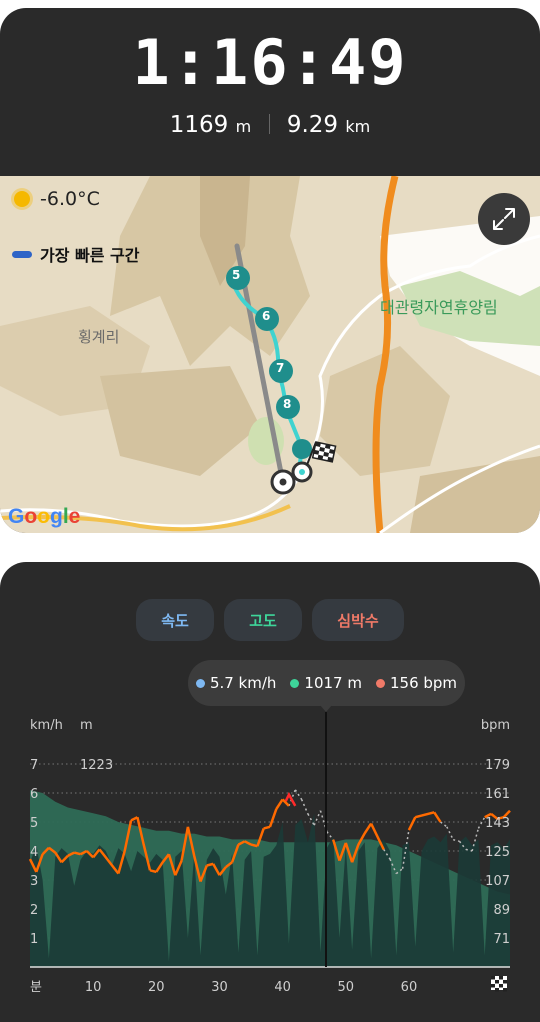 This screenshot has height=1022, width=540. I want to click on y-right-tick-label: 161, so click(497, 794).